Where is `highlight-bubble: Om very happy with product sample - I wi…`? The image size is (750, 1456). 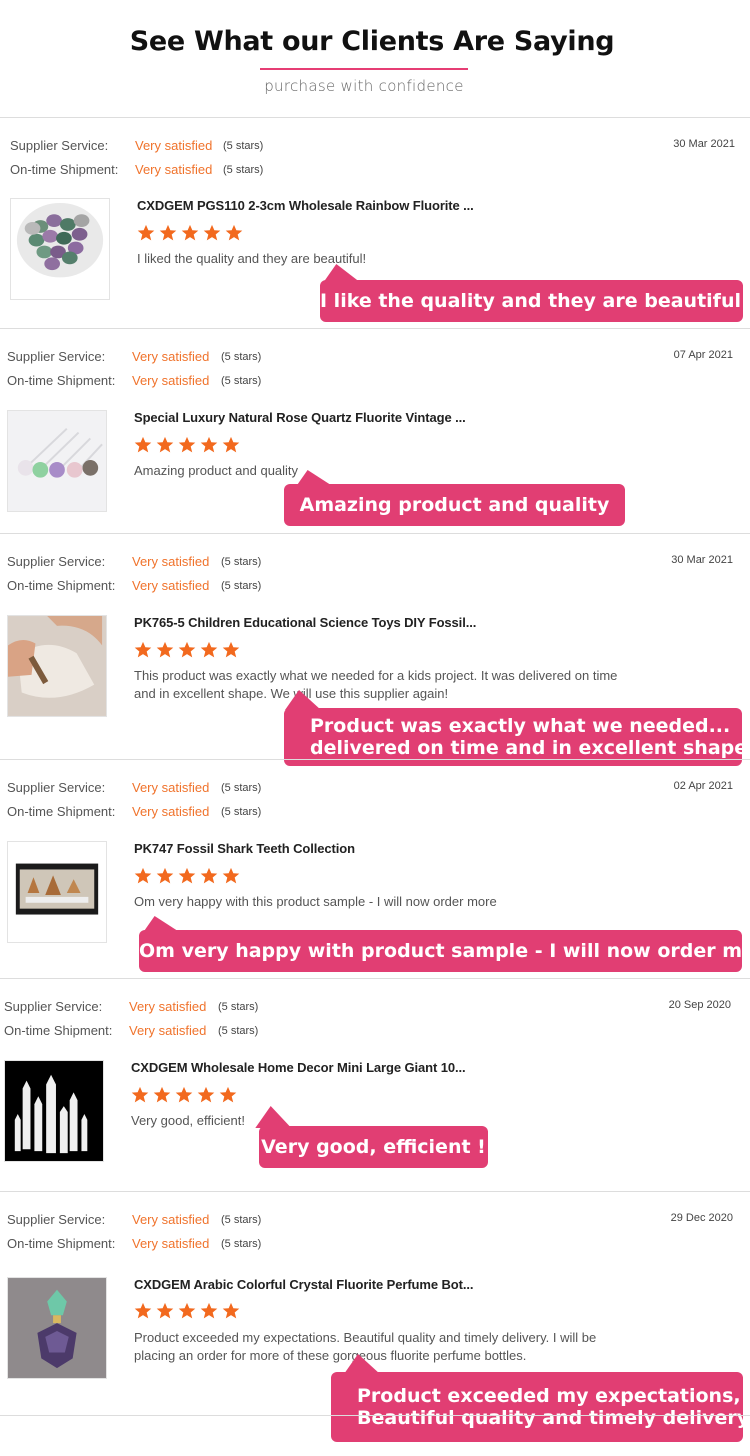
highlight-bubble: Om very happy with product sample - I wi… is located at coordinates (444, 944).